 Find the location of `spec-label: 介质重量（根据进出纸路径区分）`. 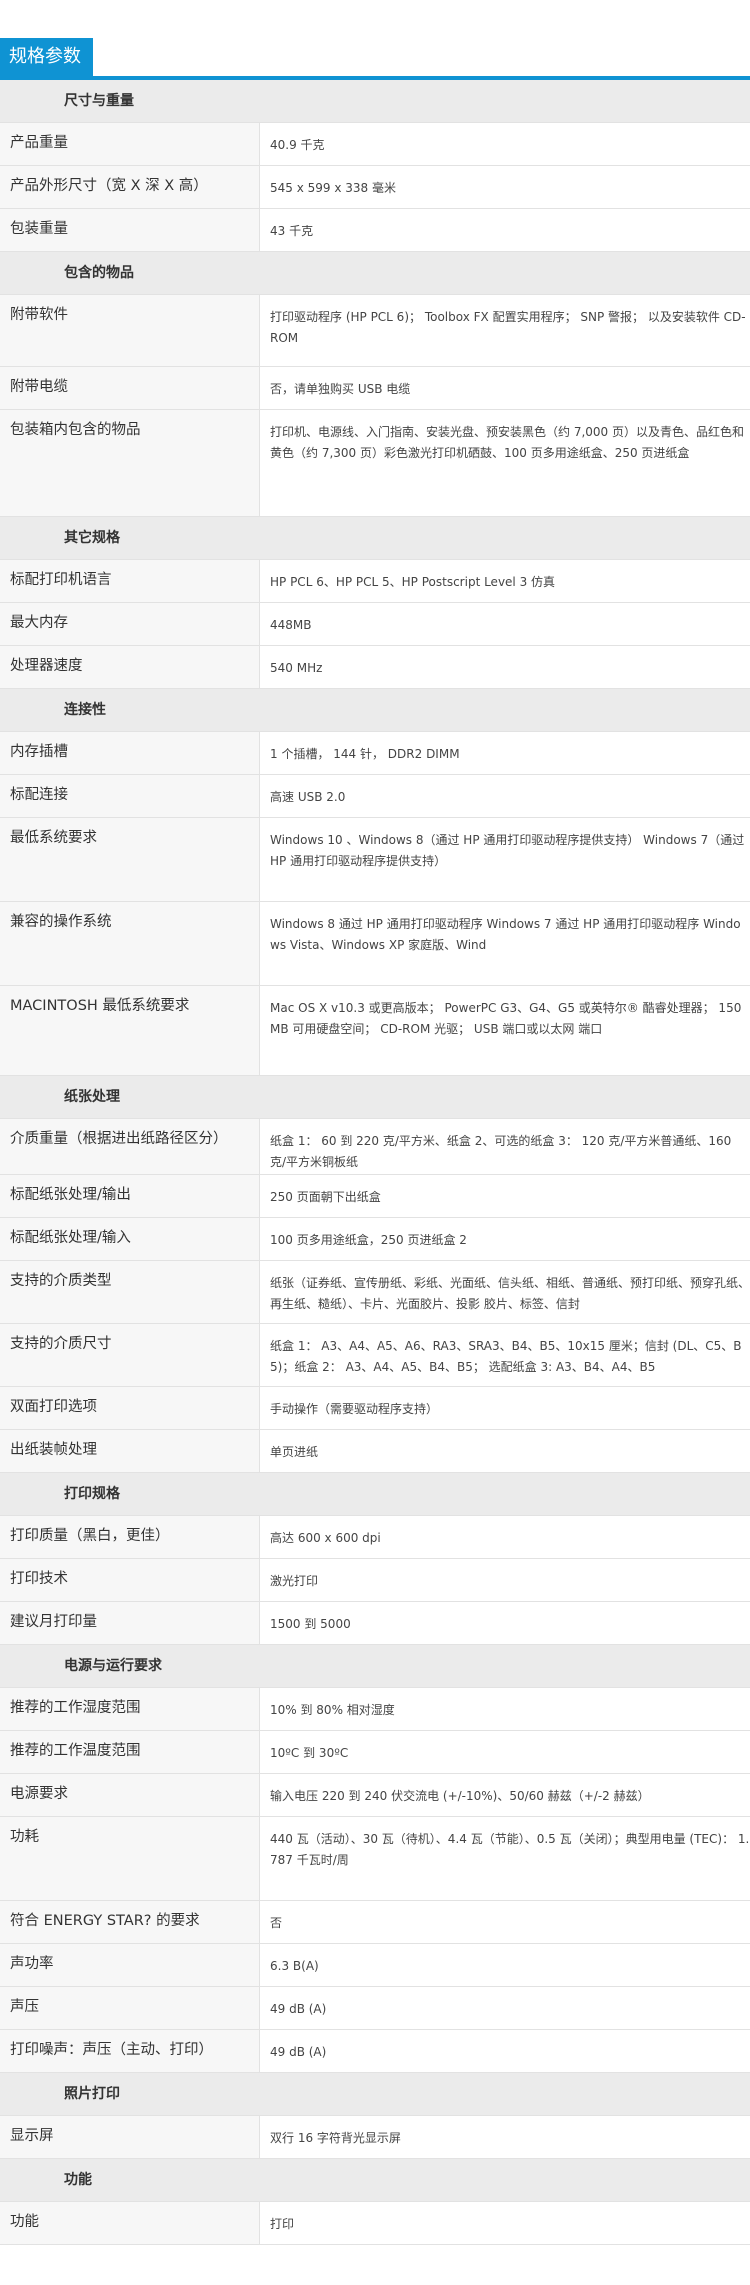

spec-label: 介质重量（根据进出纸路径区分） is located at coordinates (130, 1146).